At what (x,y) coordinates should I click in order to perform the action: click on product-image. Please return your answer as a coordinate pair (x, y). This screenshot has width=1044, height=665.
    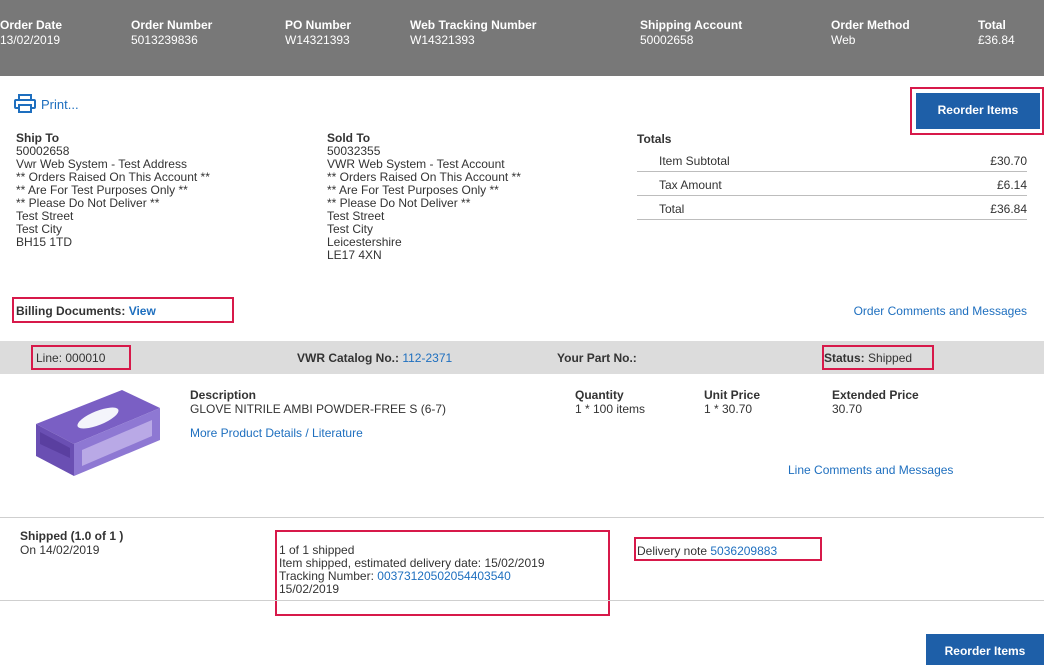
    Looking at the image, I should click on (96, 432).